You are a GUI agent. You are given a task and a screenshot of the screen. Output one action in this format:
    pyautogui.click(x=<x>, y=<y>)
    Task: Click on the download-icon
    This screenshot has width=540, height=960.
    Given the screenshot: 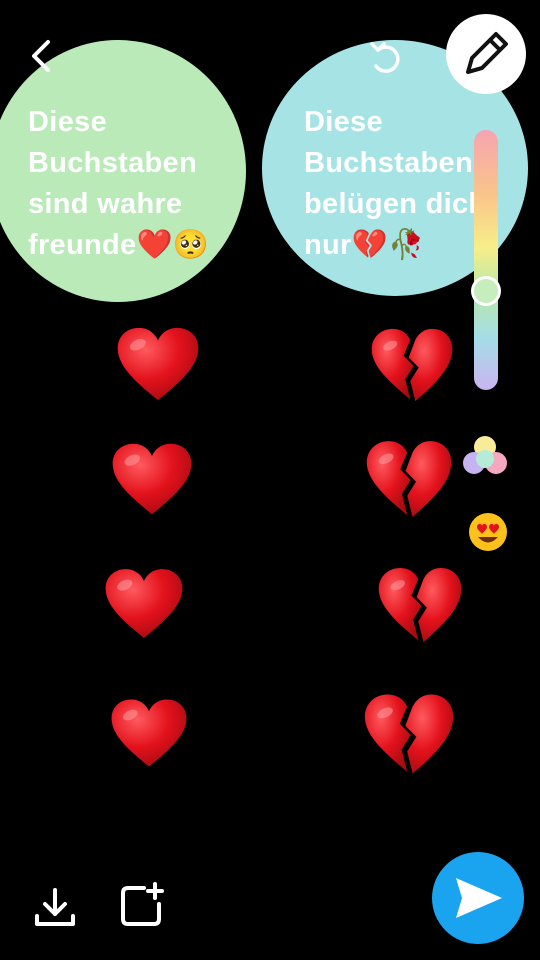 What is the action you would take?
    pyautogui.click(x=55, y=907)
    